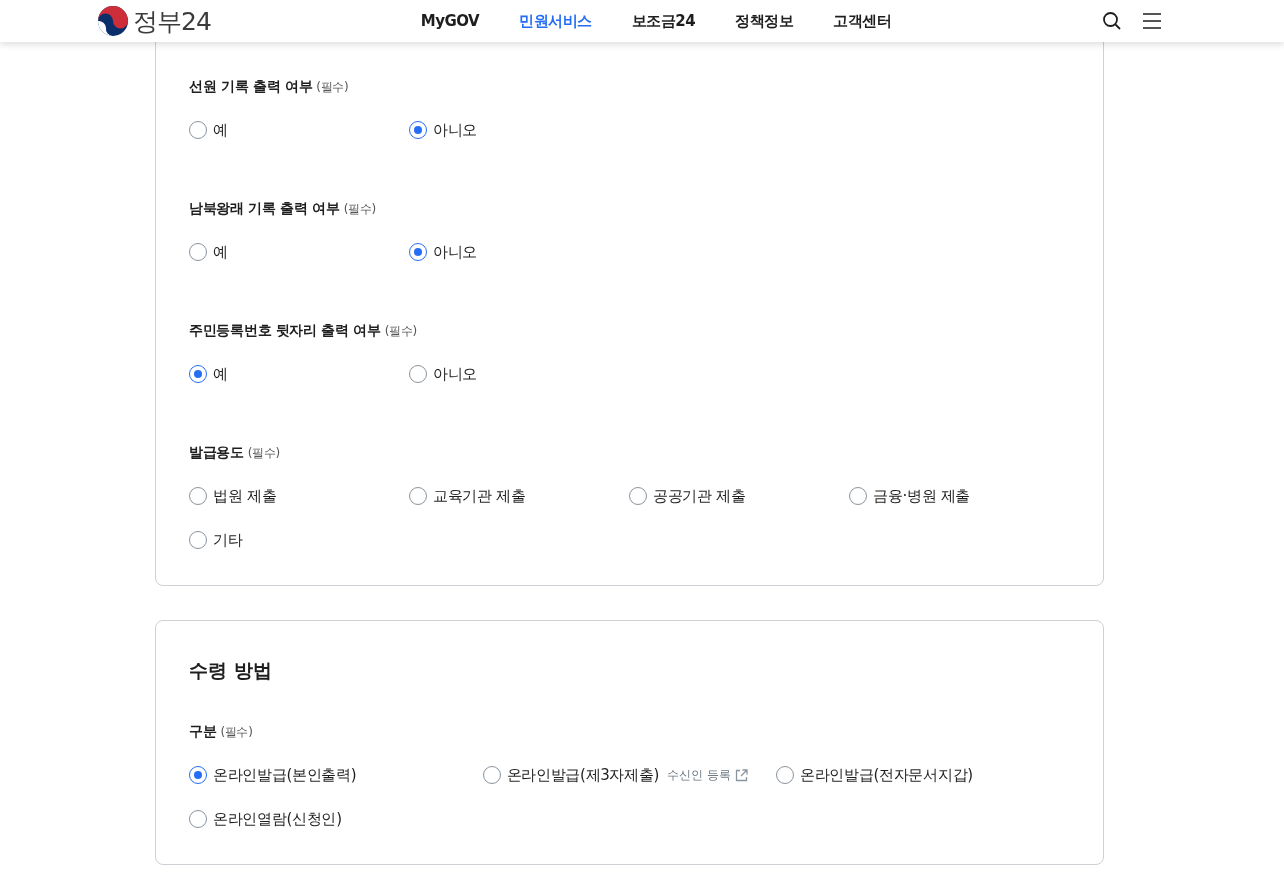 The width and height of the screenshot is (1284, 881). What do you see at coordinates (269, 86) in the screenshot?
I see `field-label: 선원 기록 출력 여부 (필수)` at bounding box center [269, 86].